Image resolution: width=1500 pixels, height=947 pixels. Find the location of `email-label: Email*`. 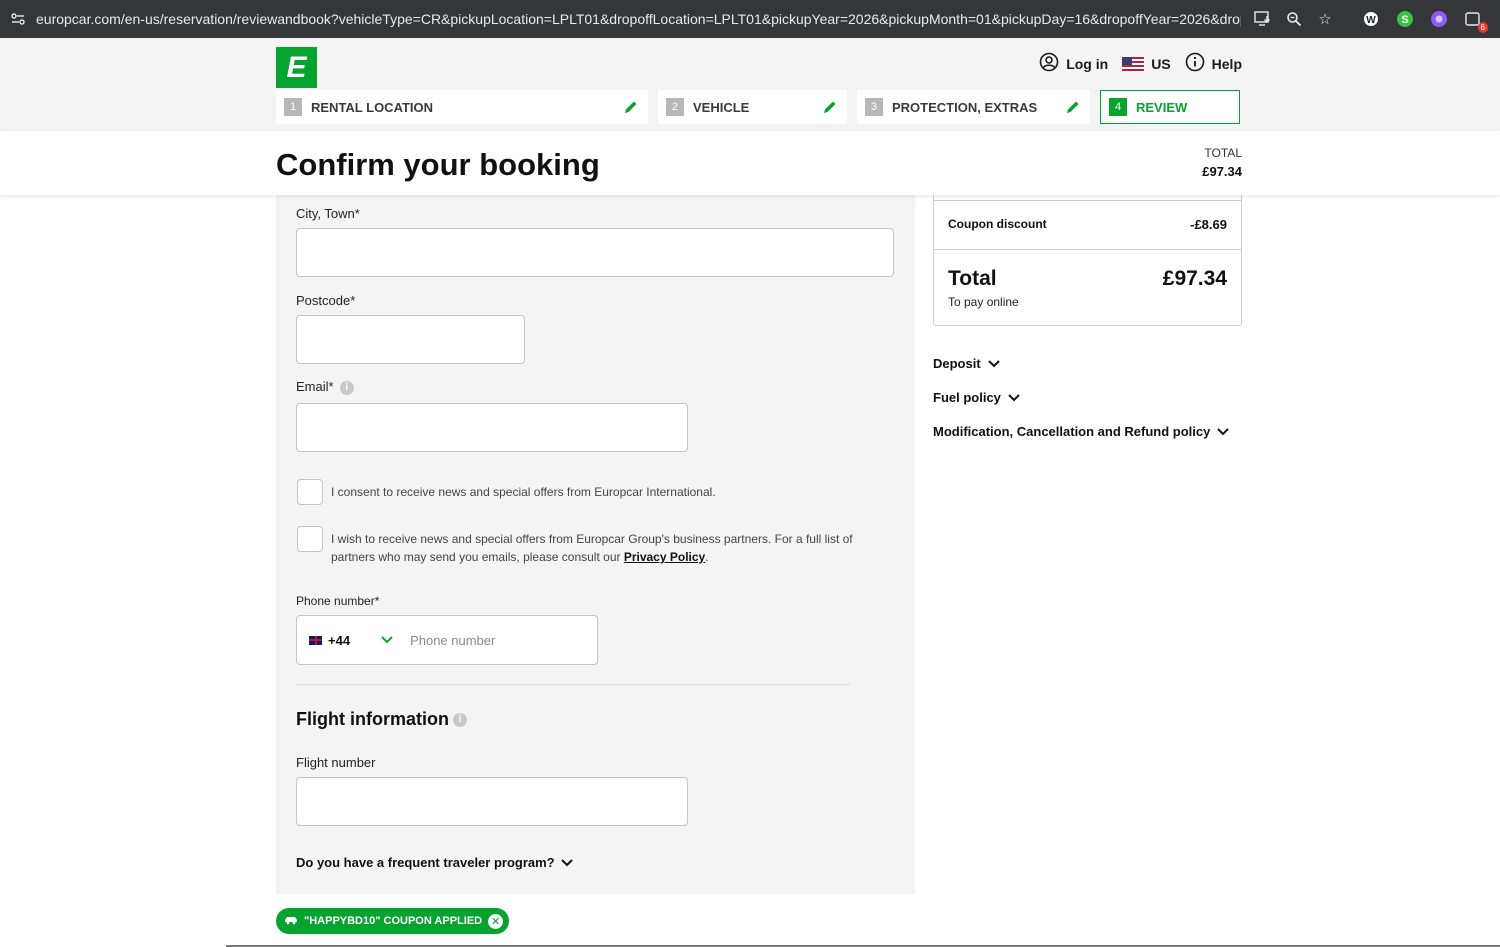

email-label: Email* is located at coordinates (315, 386).